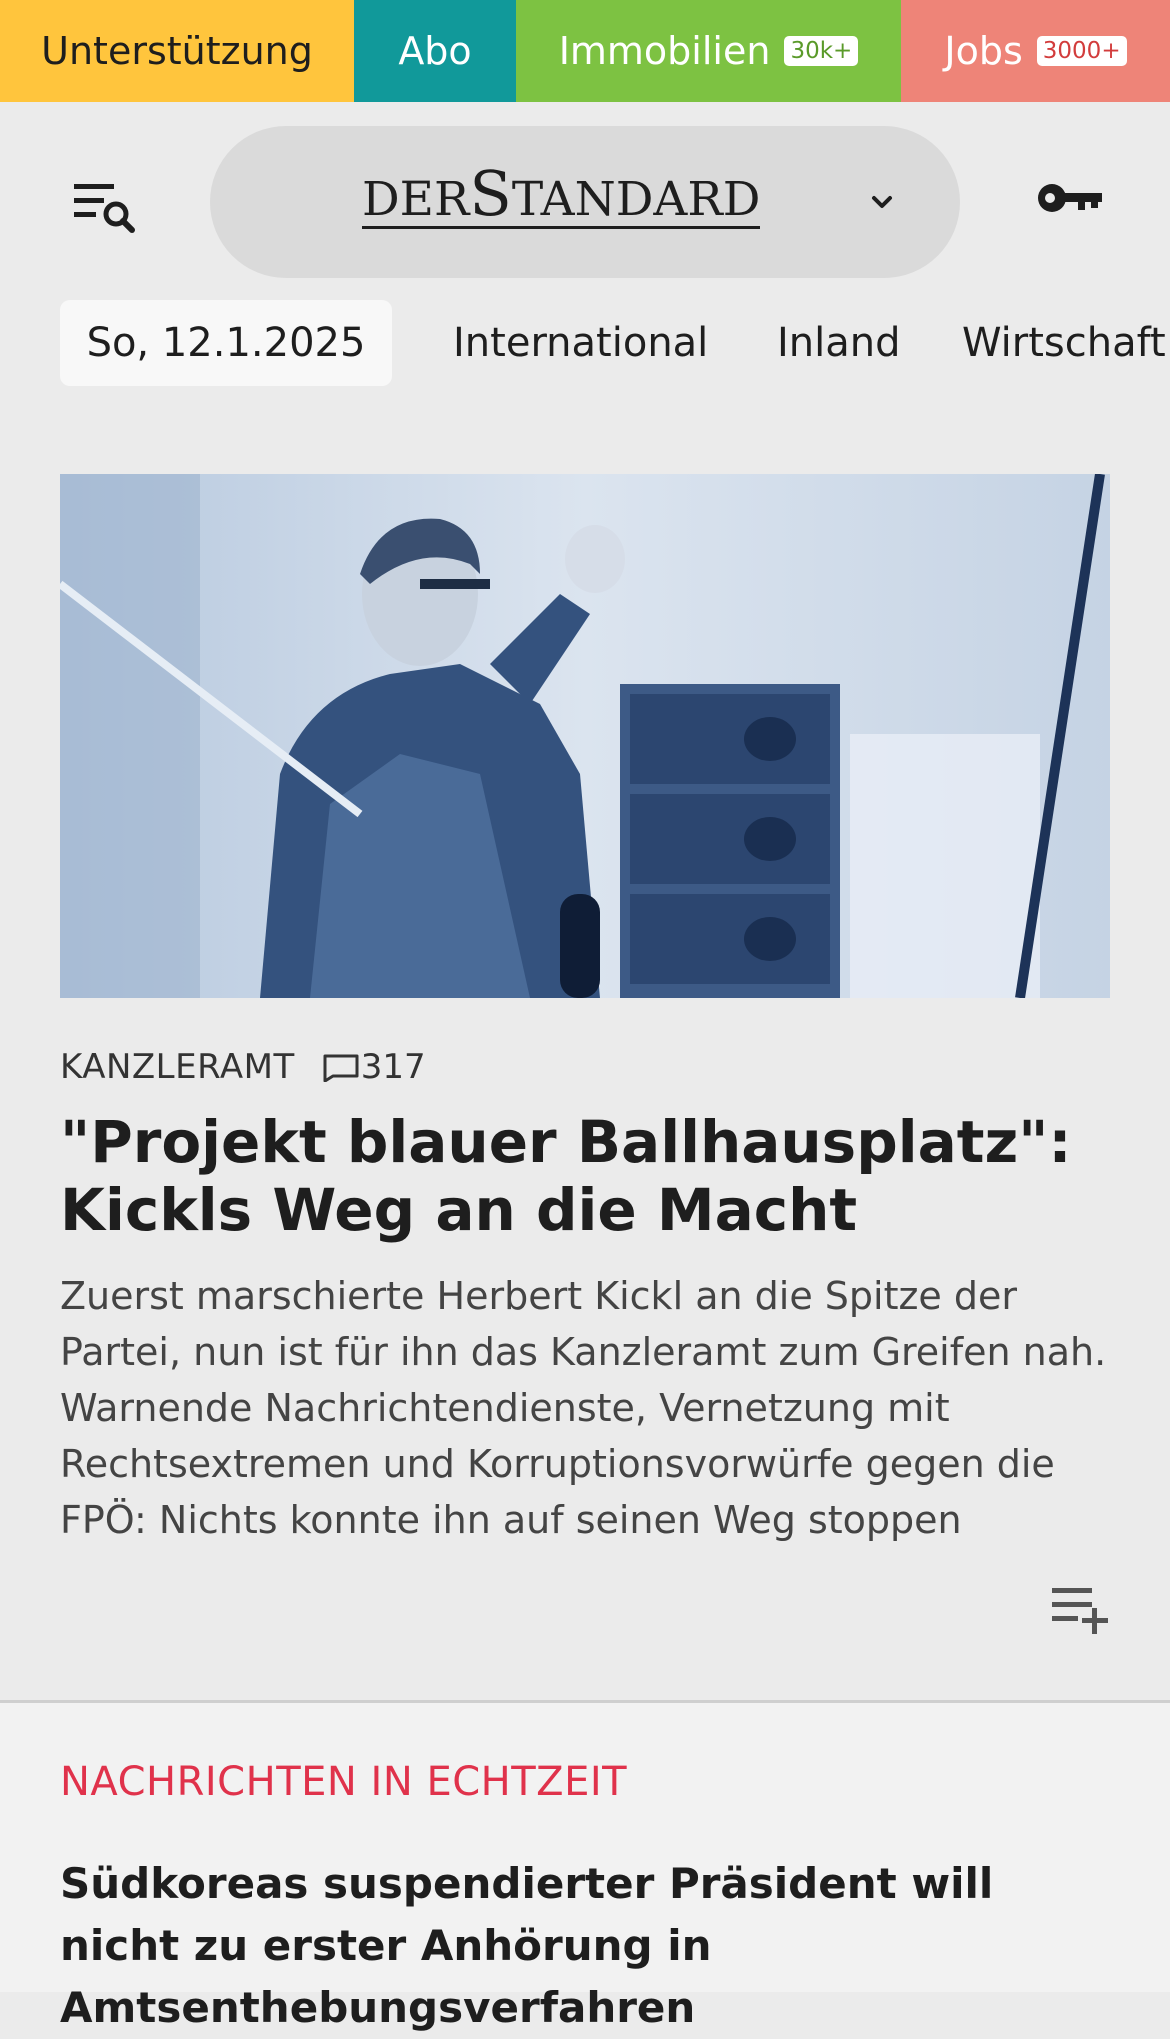  Describe the element at coordinates (490, 193) in the screenshot. I see `logo-part-s: S` at that location.